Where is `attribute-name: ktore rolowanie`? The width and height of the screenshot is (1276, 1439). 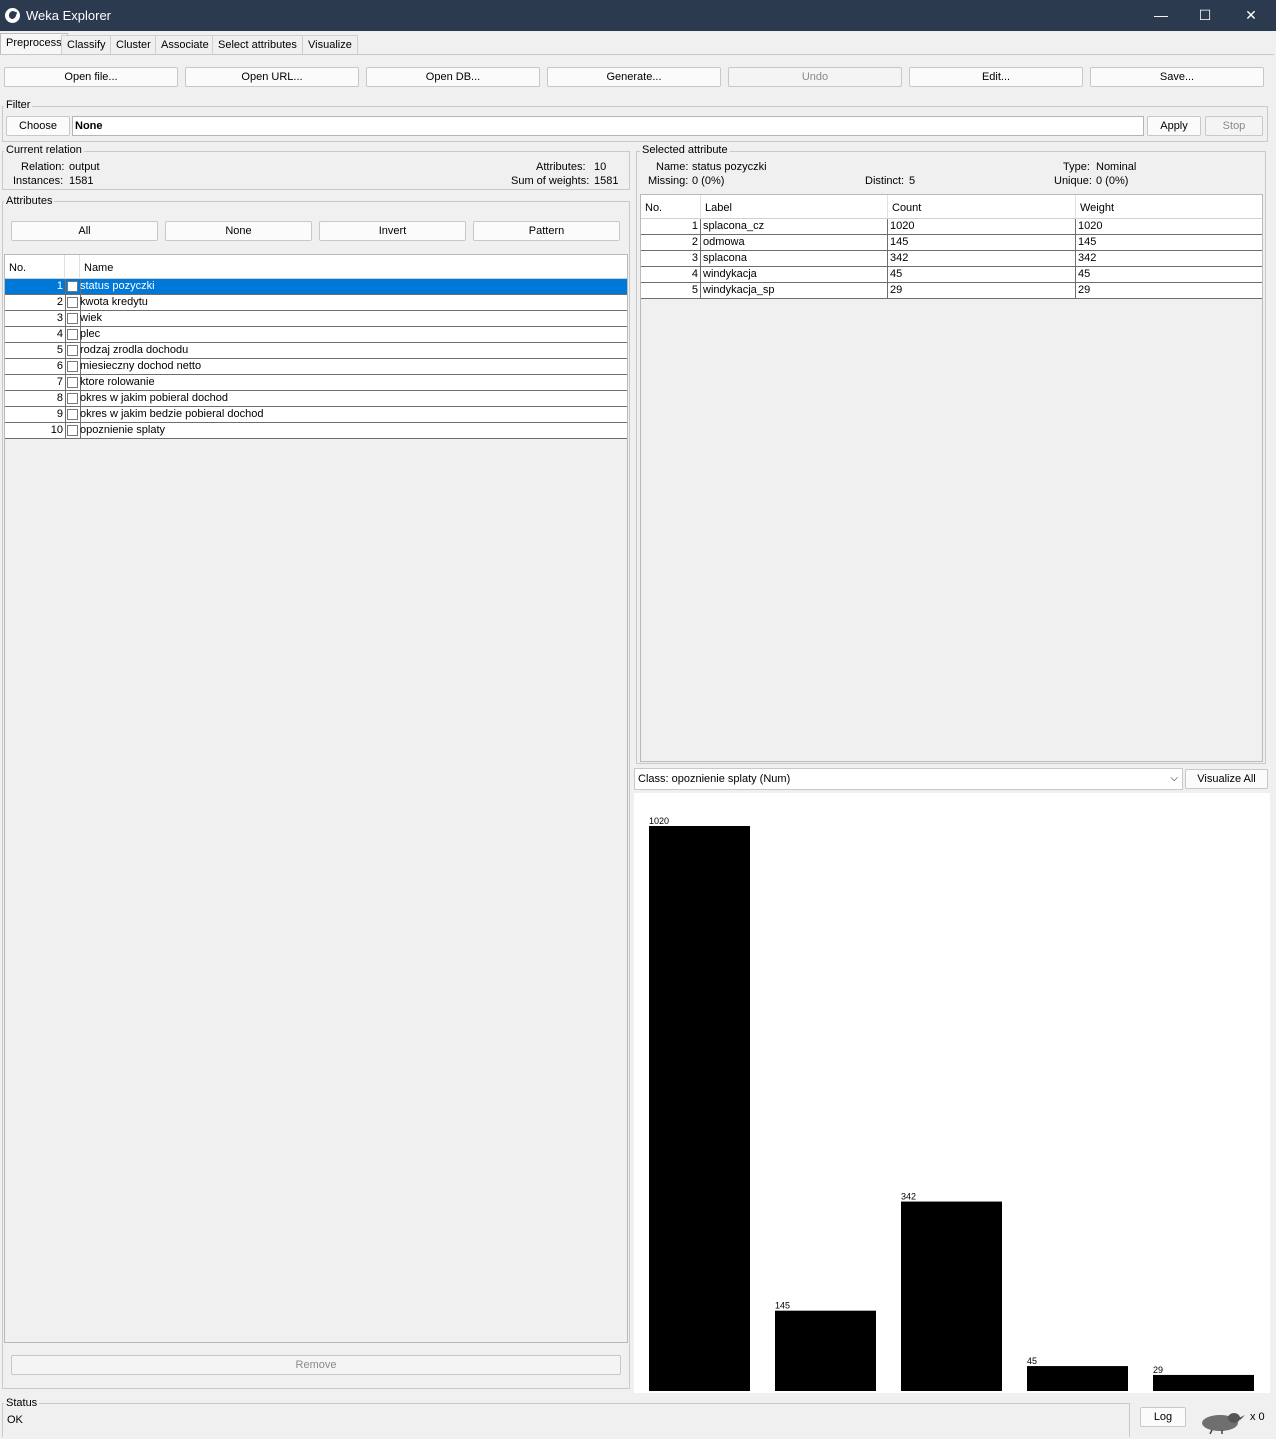 attribute-name: ktore rolowanie is located at coordinates (117, 382).